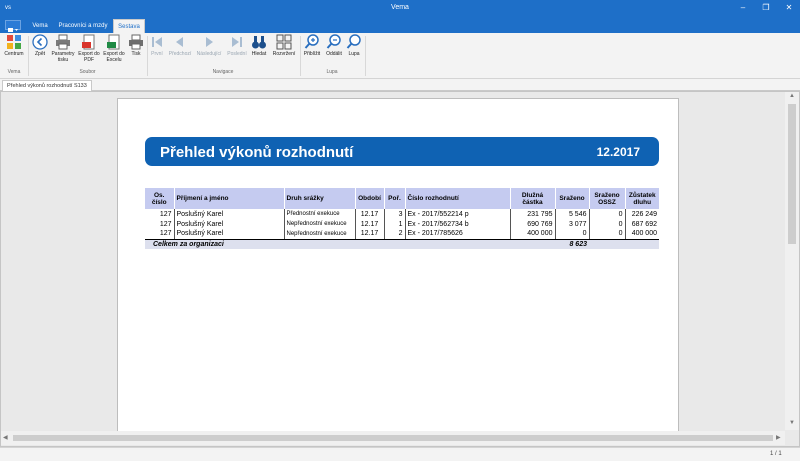  I want to click on next-page-button: Následující, so click(209, 45).